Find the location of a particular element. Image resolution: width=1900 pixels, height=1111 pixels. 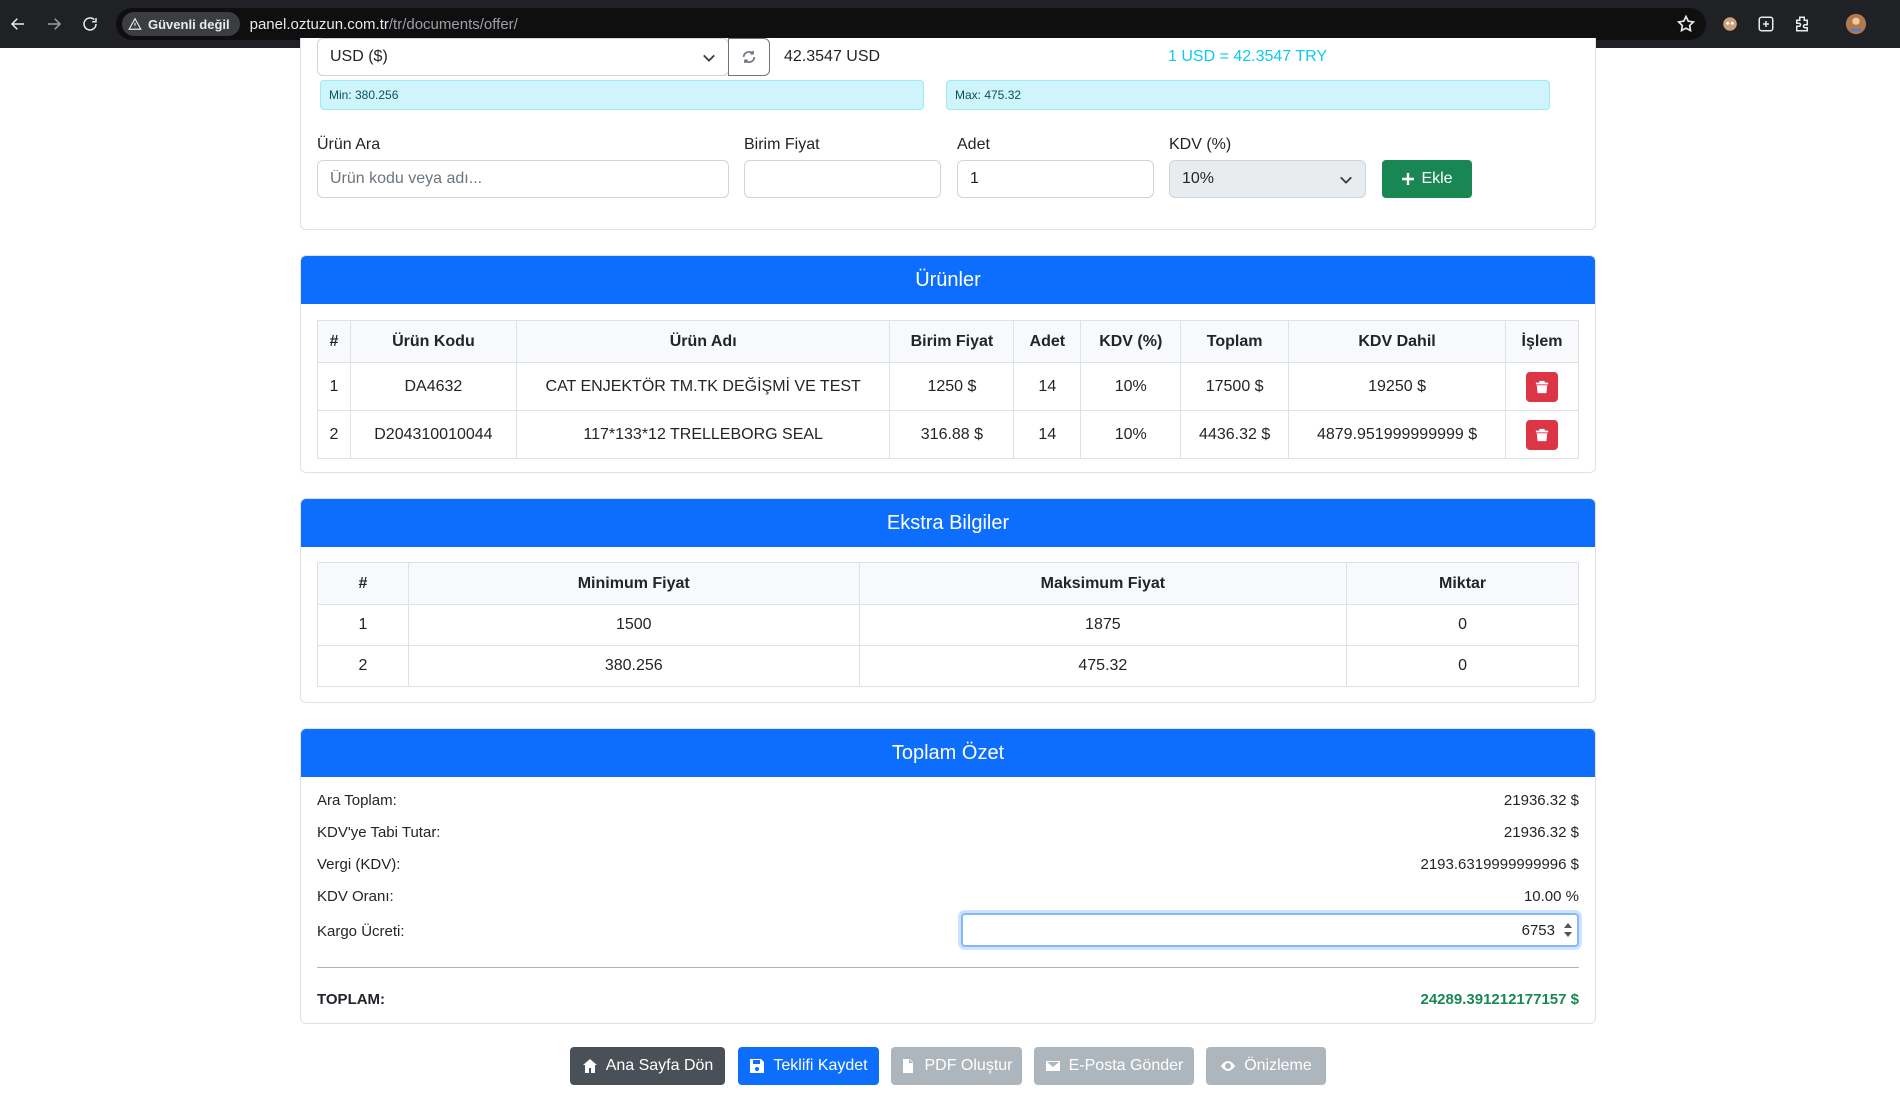

file-pdf-icon is located at coordinates (908, 1066).